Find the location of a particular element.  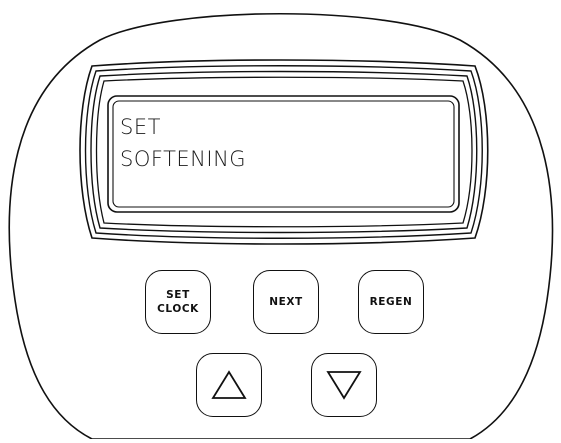

up-button is located at coordinates (229, 385).